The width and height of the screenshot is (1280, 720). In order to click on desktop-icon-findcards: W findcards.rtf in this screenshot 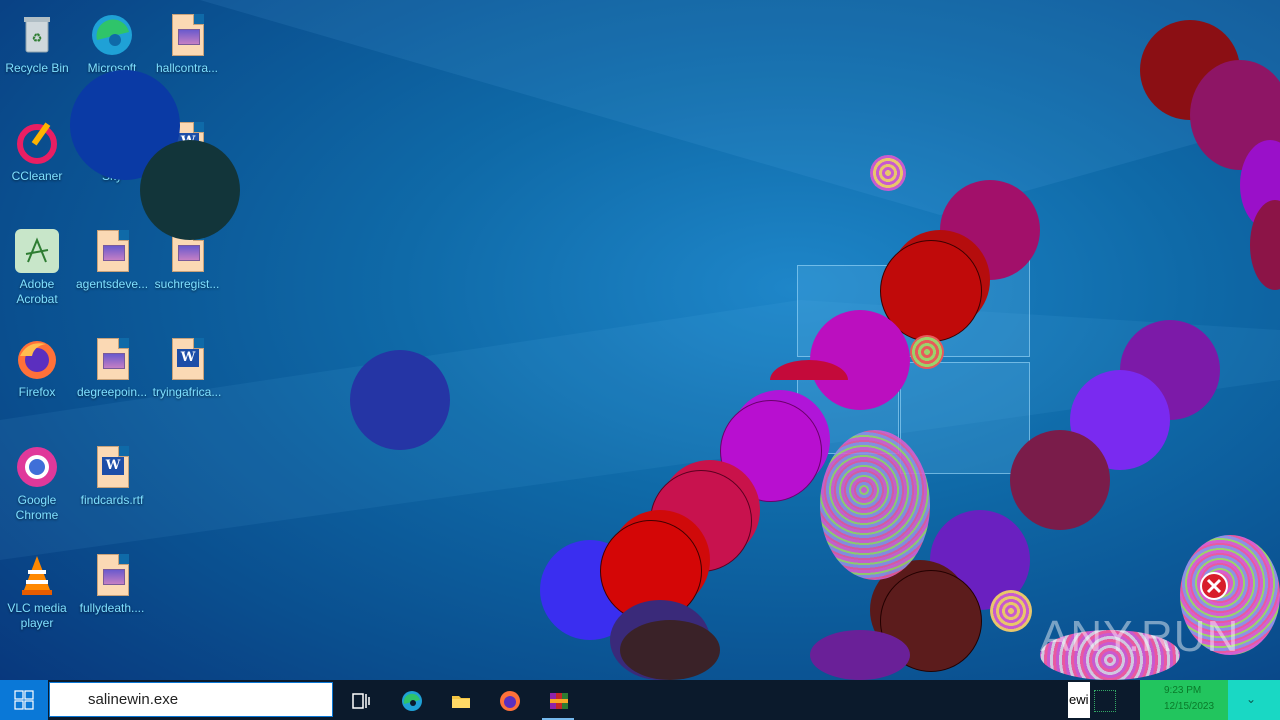, I will do `click(112, 486)`.